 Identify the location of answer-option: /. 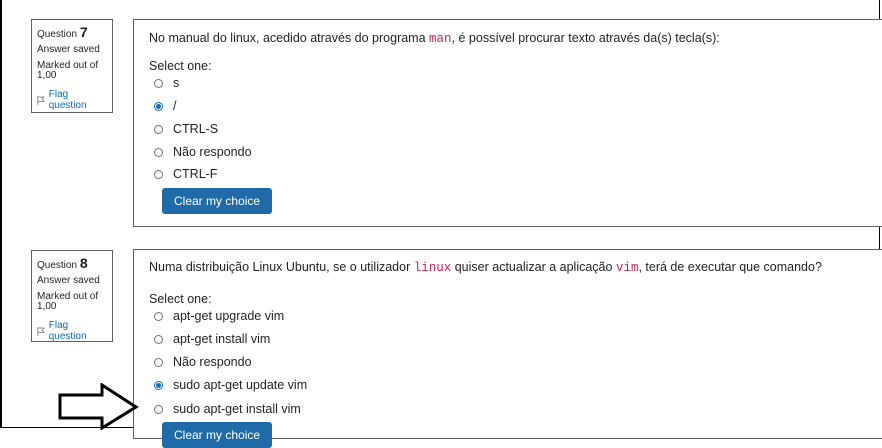
(165, 106).